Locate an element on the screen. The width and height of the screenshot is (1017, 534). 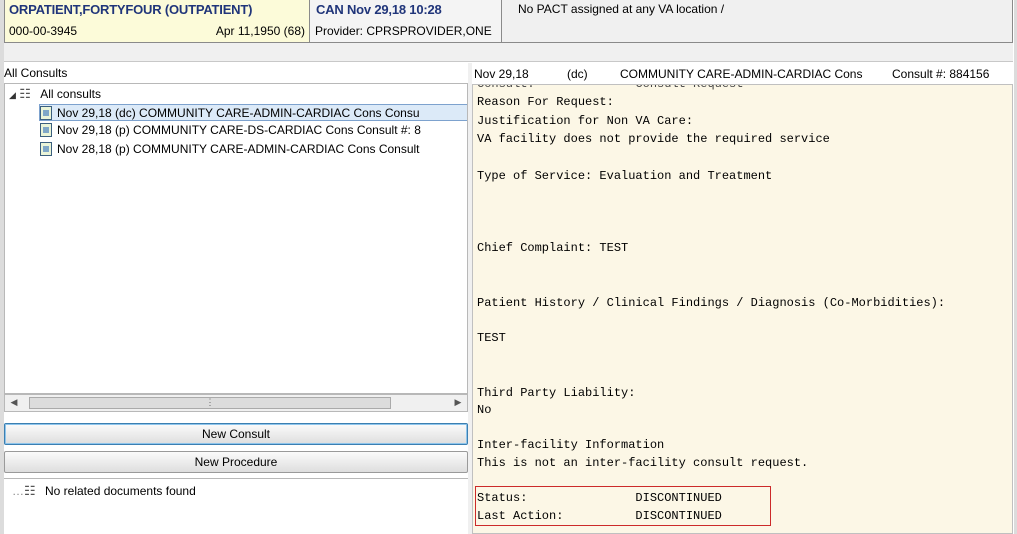
detail-title: COMMUNITY CARE-ADMIN-CARDIAC Cons is located at coordinates (741, 74).